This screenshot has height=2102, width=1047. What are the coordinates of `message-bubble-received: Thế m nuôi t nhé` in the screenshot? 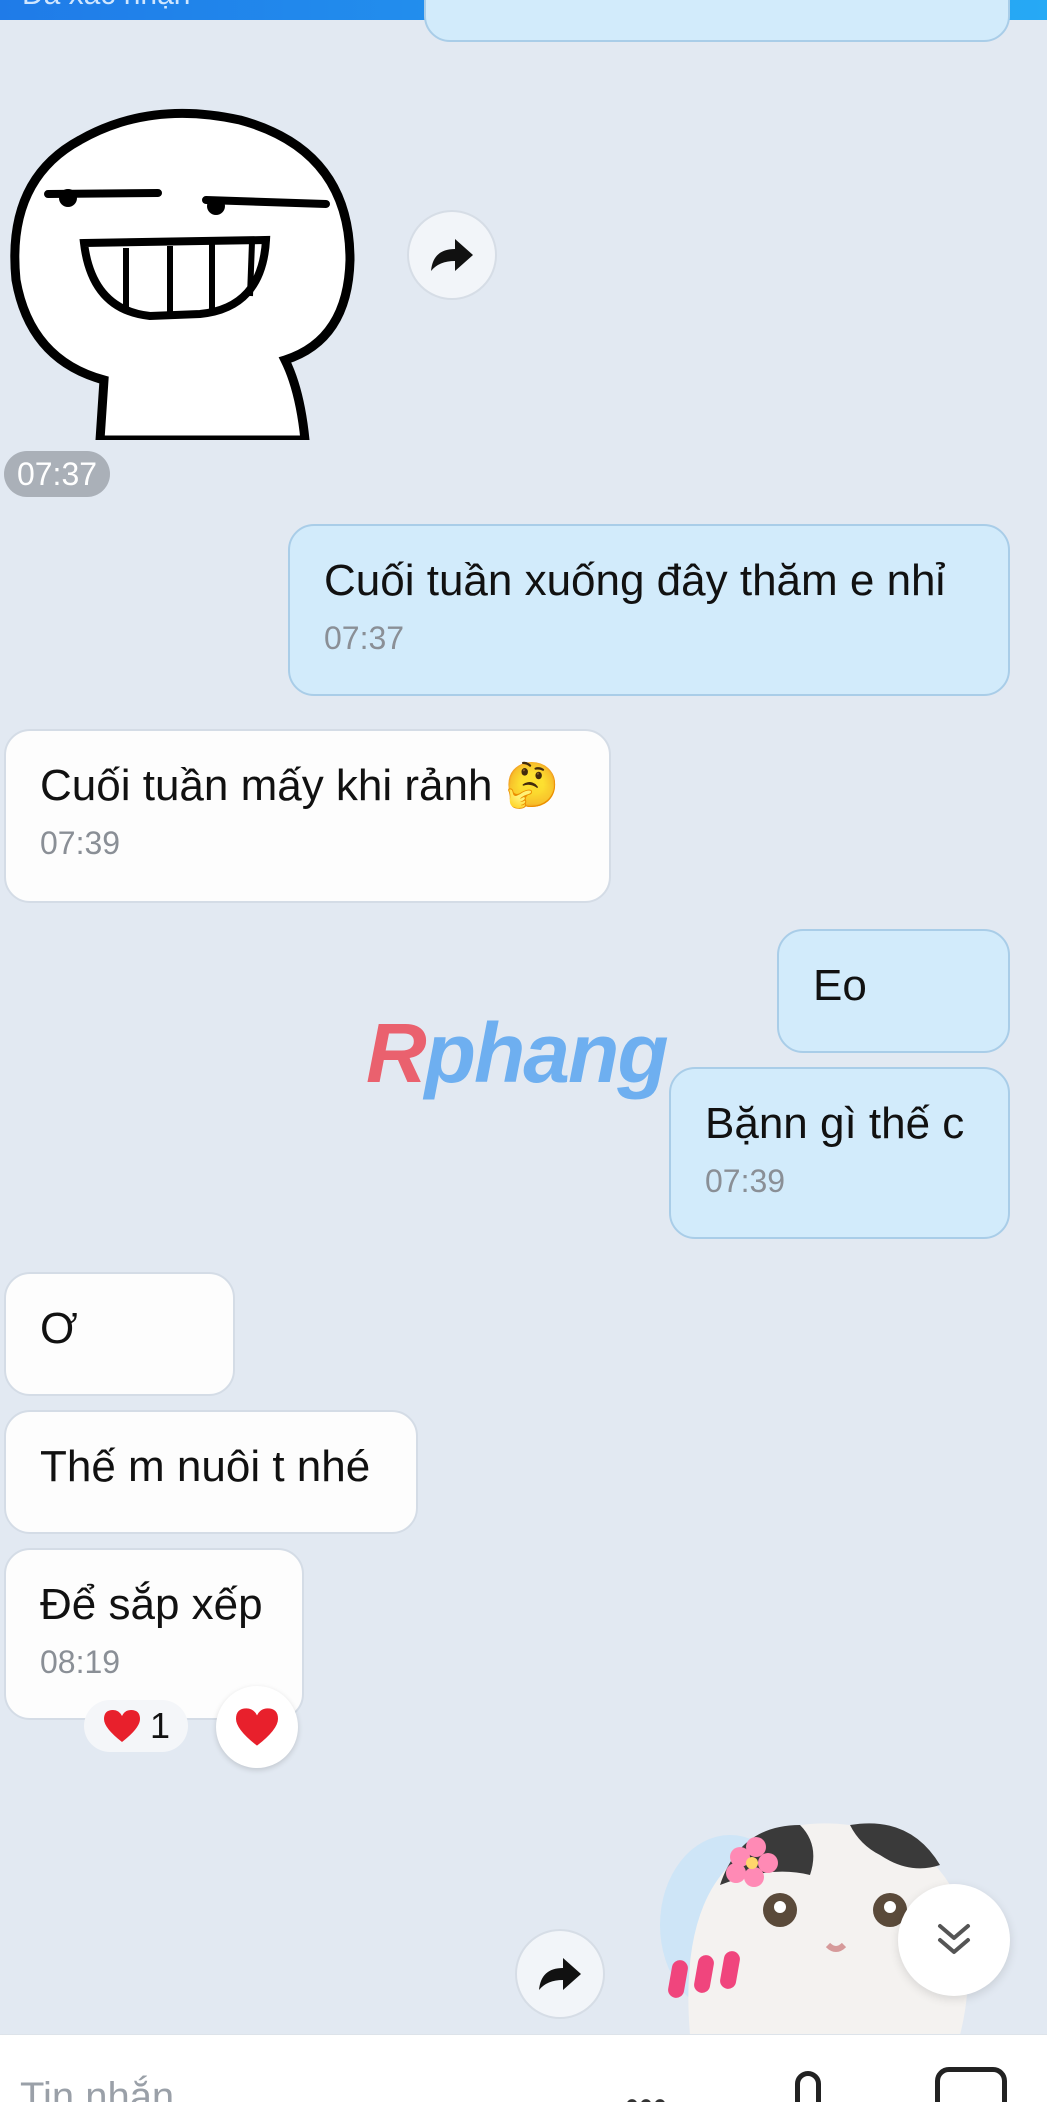 It's located at (211, 1472).